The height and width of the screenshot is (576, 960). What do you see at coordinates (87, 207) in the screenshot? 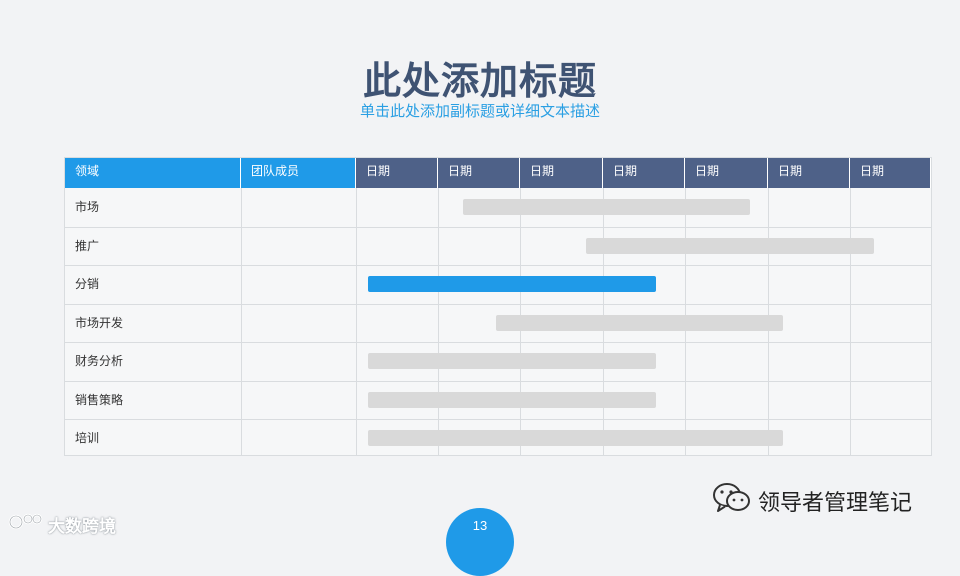
I see `row-label: 市场` at bounding box center [87, 207].